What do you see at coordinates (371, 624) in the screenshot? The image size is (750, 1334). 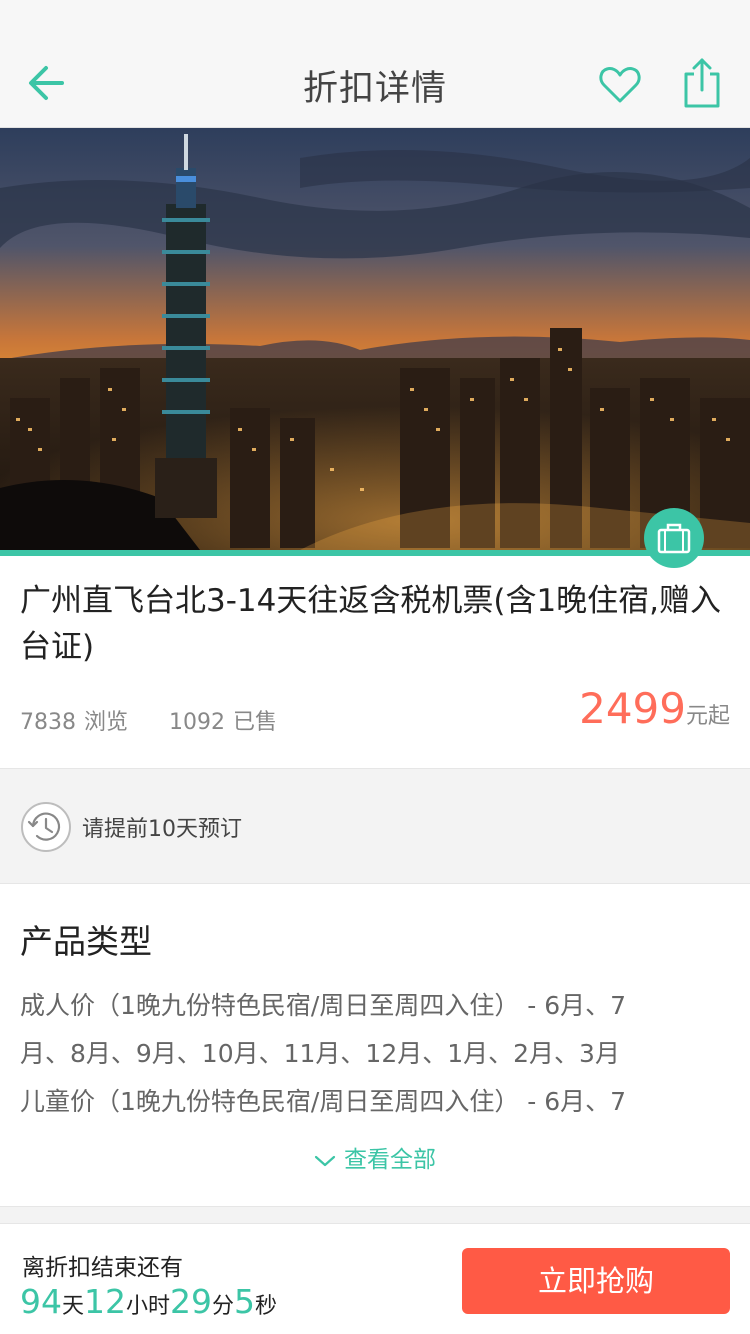 I see `product-title: 广州直飞台北3-14天往返含税机票(含1晚住宿,赠入台证)` at bounding box center [371, 624].